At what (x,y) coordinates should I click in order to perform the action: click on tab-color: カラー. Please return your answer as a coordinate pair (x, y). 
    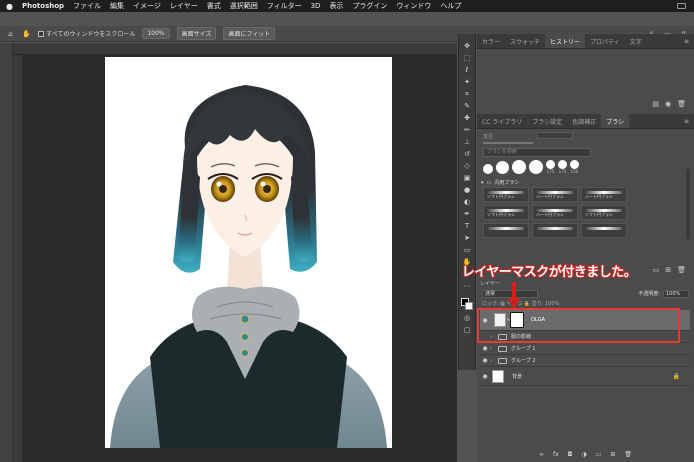
    Looking at the image, I should click on (491, 41).